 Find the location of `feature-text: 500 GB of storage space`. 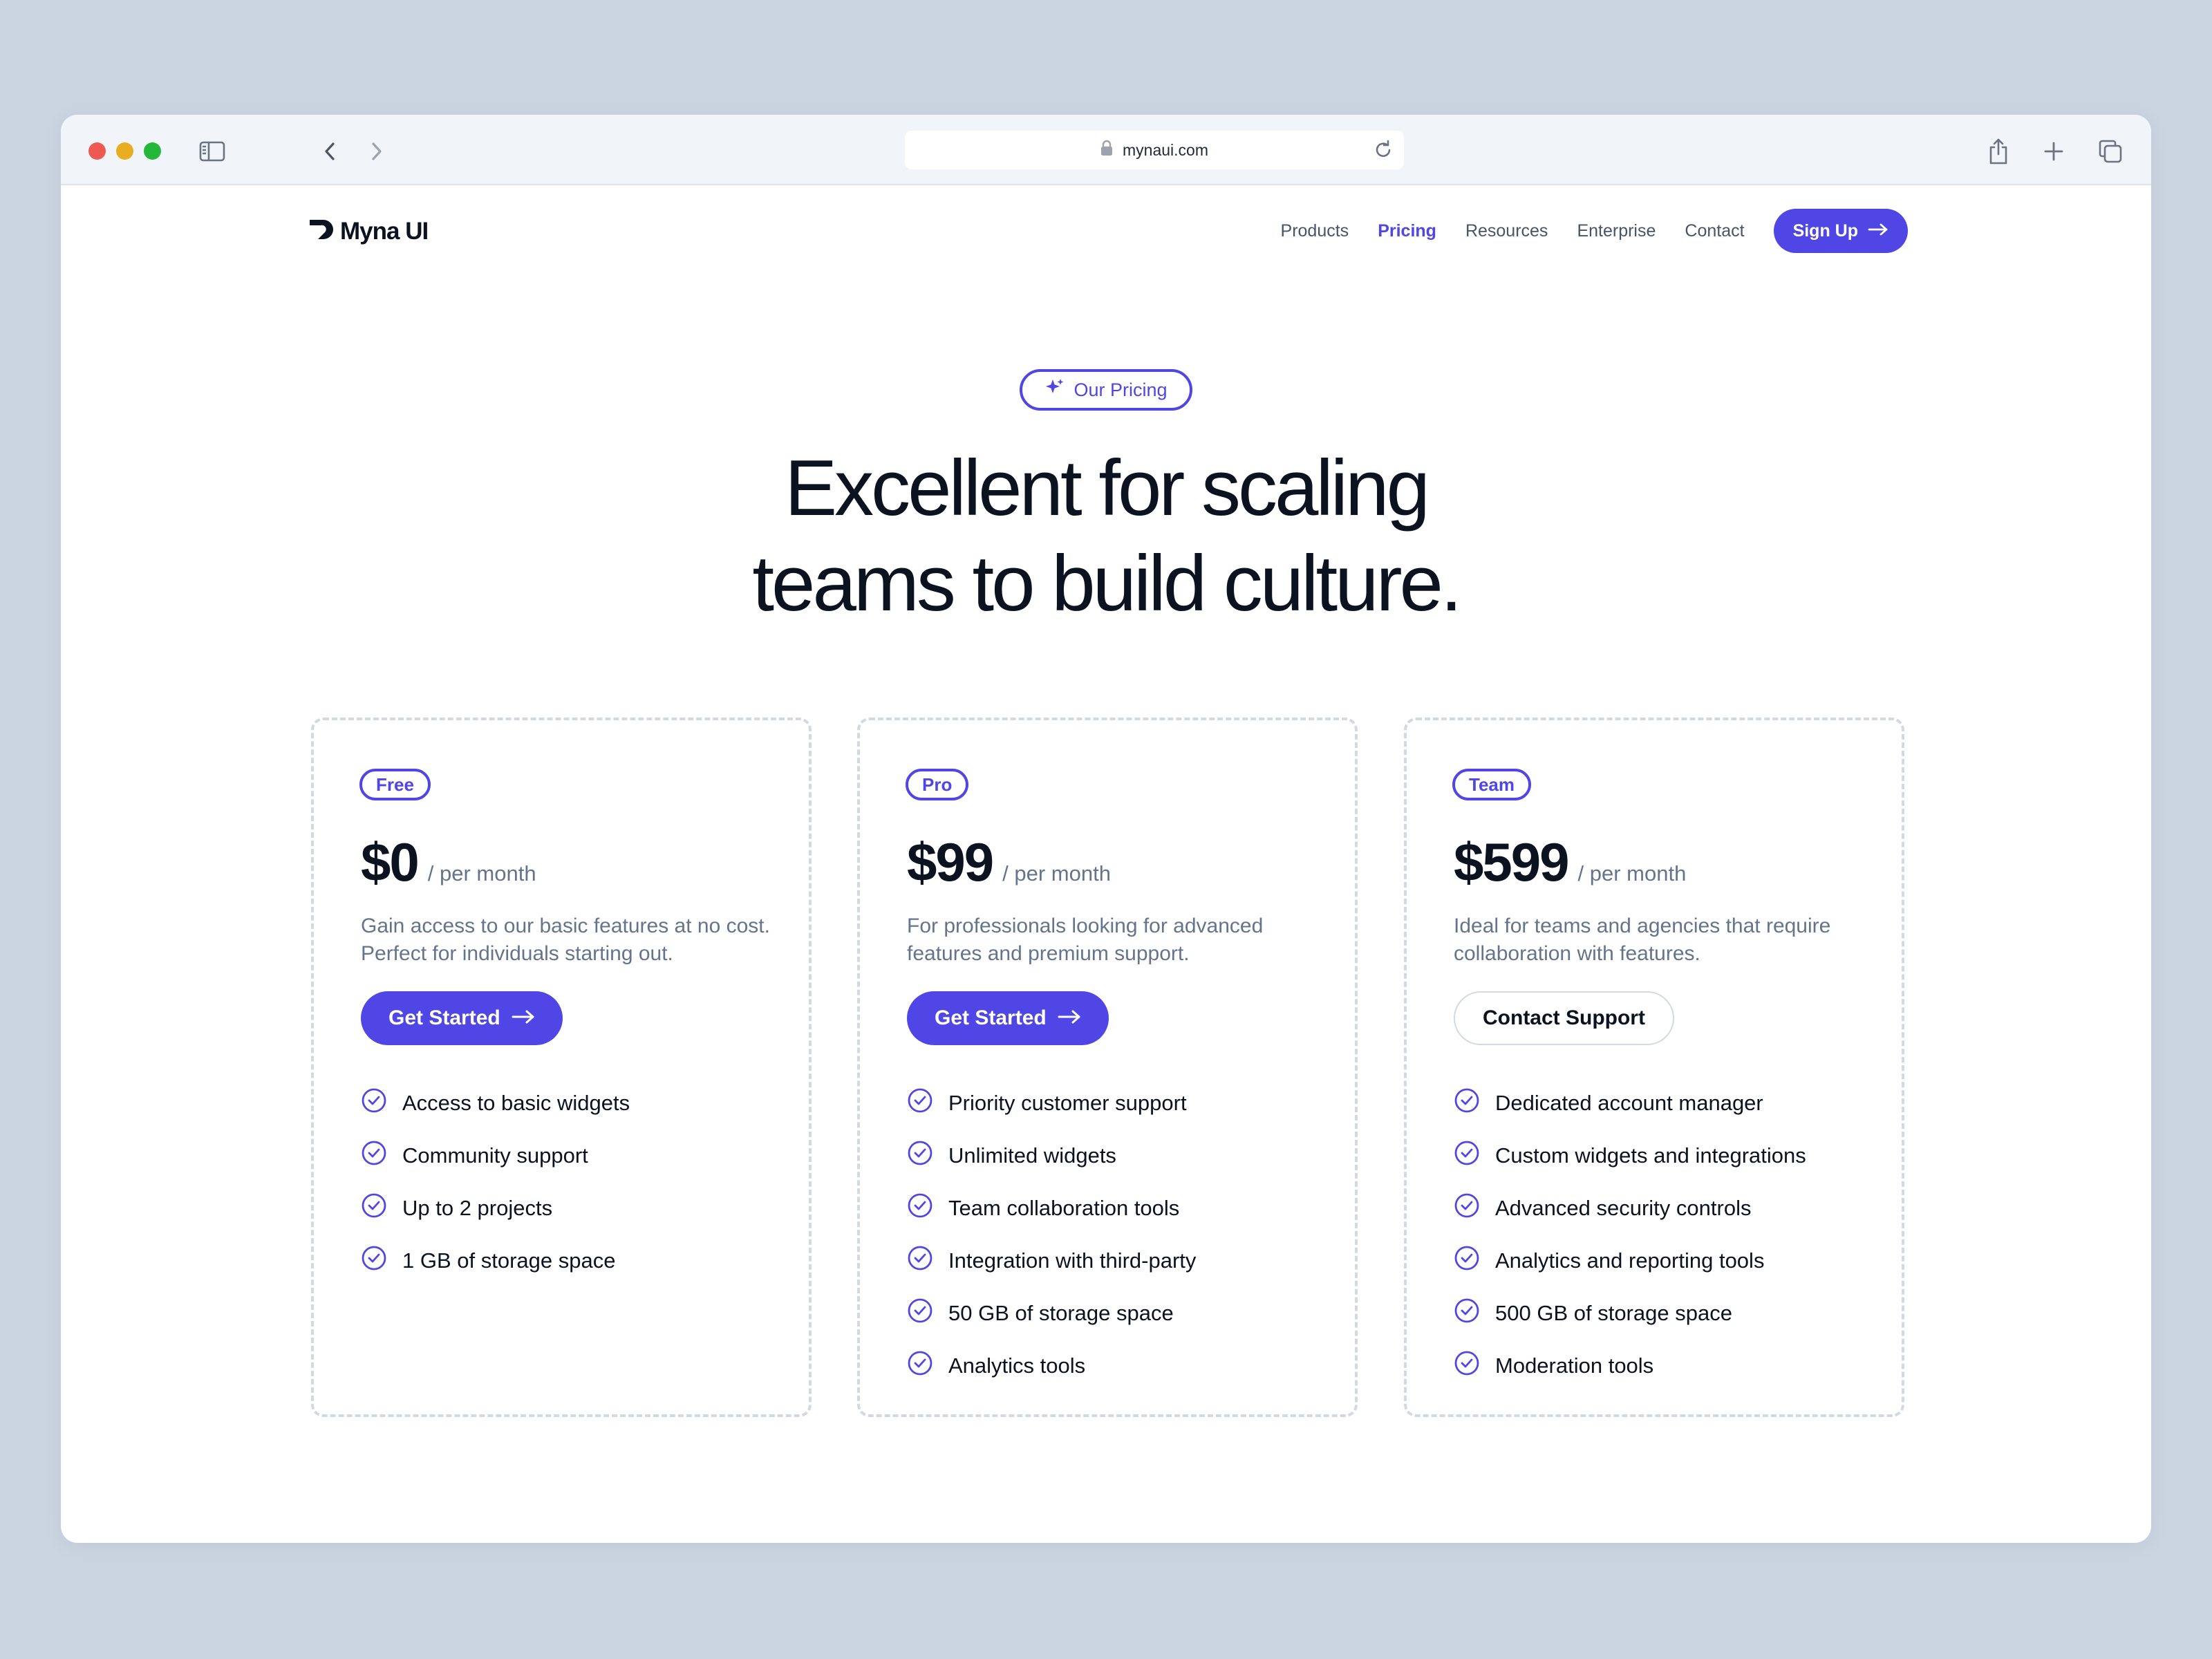

feature-text: 500 GB of storage space is located at coordinates (1614, 1313).